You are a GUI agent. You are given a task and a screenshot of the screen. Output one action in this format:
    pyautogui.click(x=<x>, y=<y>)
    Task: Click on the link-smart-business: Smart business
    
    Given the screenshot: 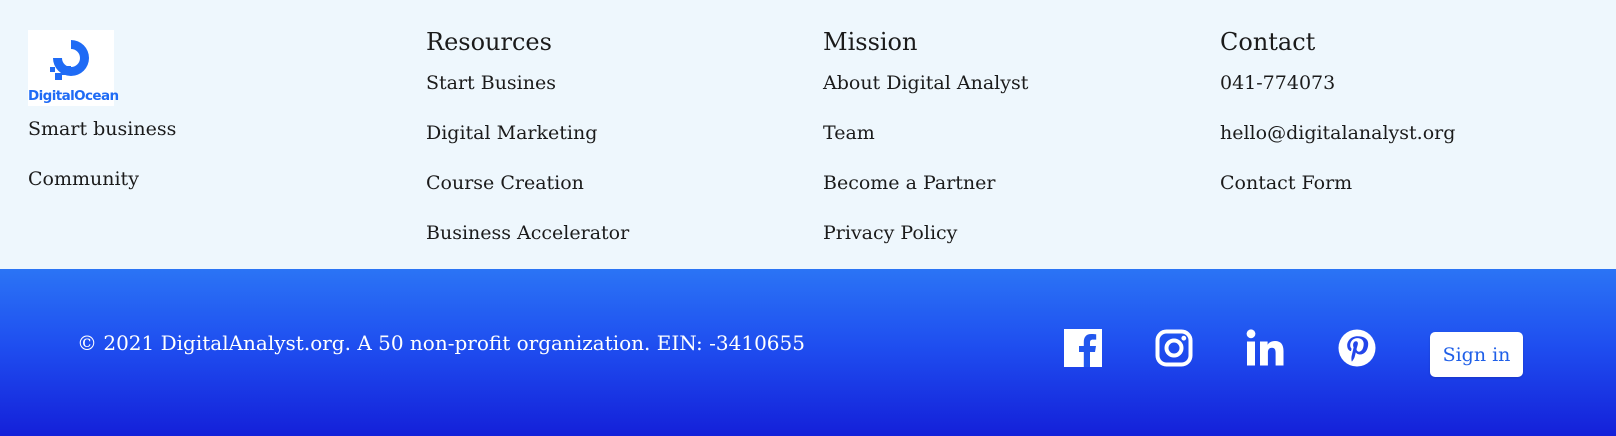 What is the action you would take?
    pyautogui.click(x=102, y=129)
    